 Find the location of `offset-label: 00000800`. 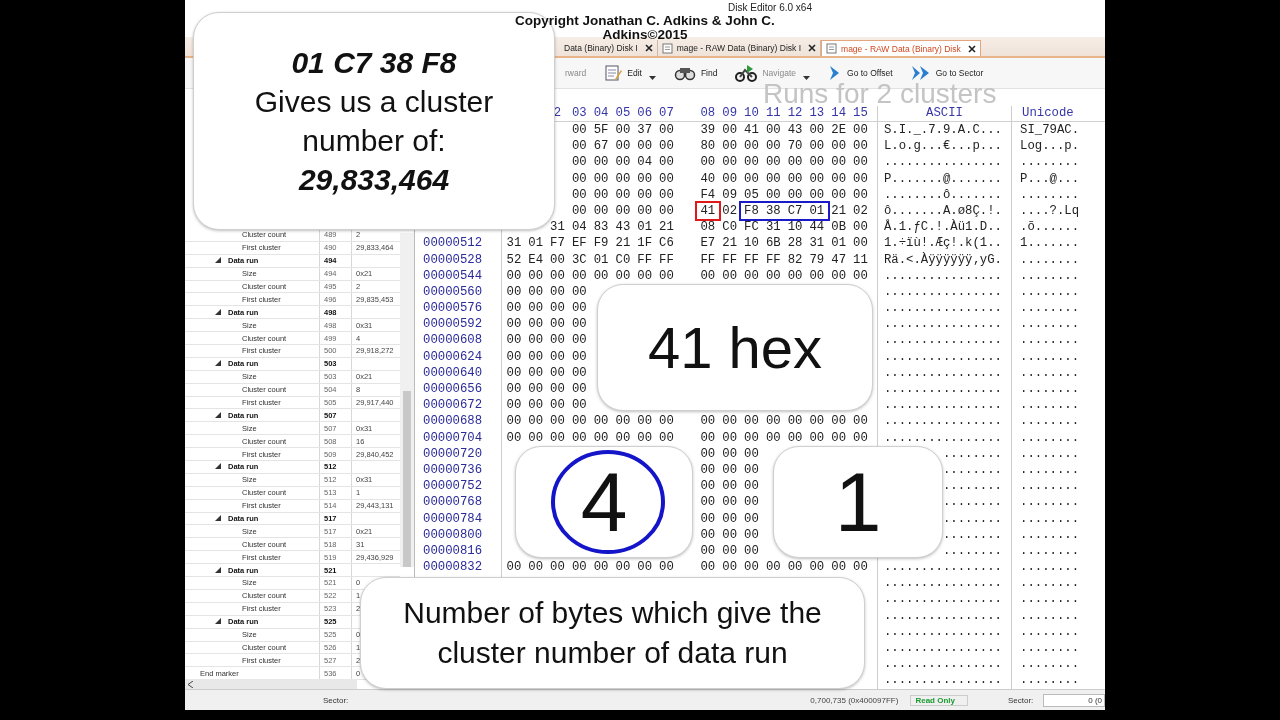

offset-label: 00000800 is located at coordinates (453, 534).